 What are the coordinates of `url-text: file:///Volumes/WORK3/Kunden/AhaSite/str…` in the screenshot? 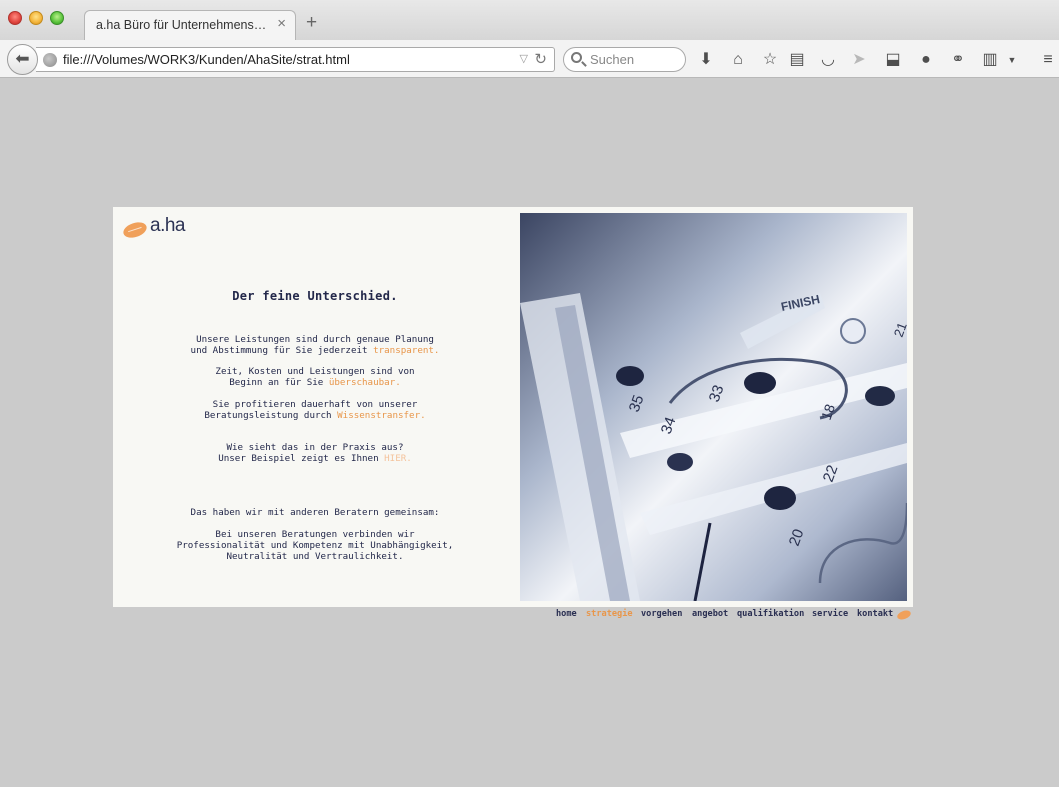 It's located at (206, 59).